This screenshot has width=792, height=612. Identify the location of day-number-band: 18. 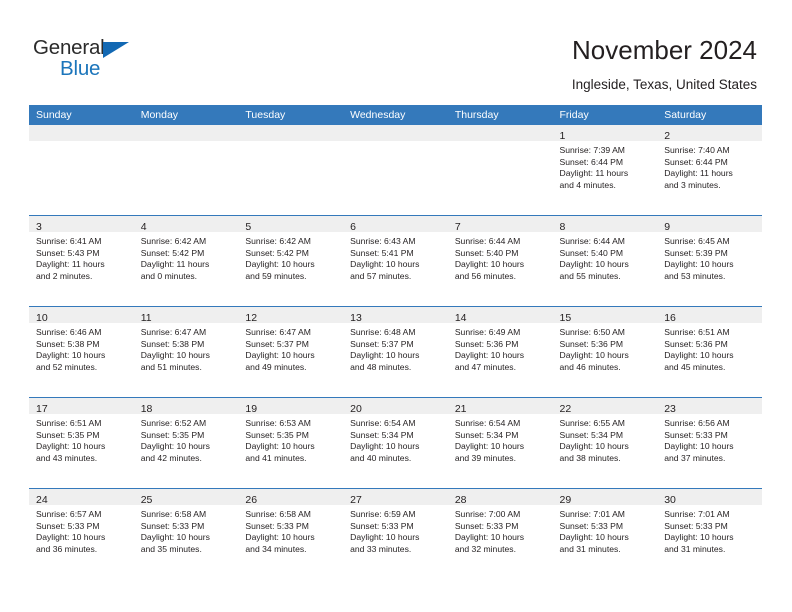
(186, 406).